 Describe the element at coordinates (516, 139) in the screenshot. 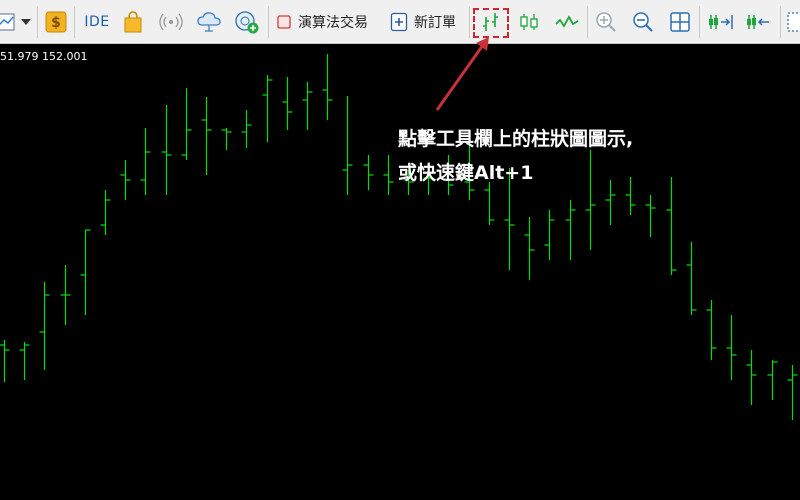

I see `annotation-line-1: 點擊工具欄上的柱狀圖圖示,` at that location.